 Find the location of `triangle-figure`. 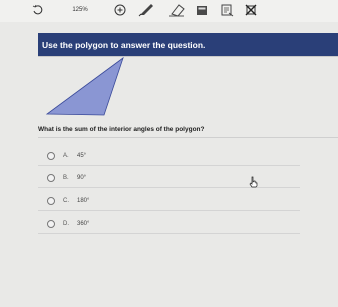

triangle-figure is located at coordinates (84, 86).